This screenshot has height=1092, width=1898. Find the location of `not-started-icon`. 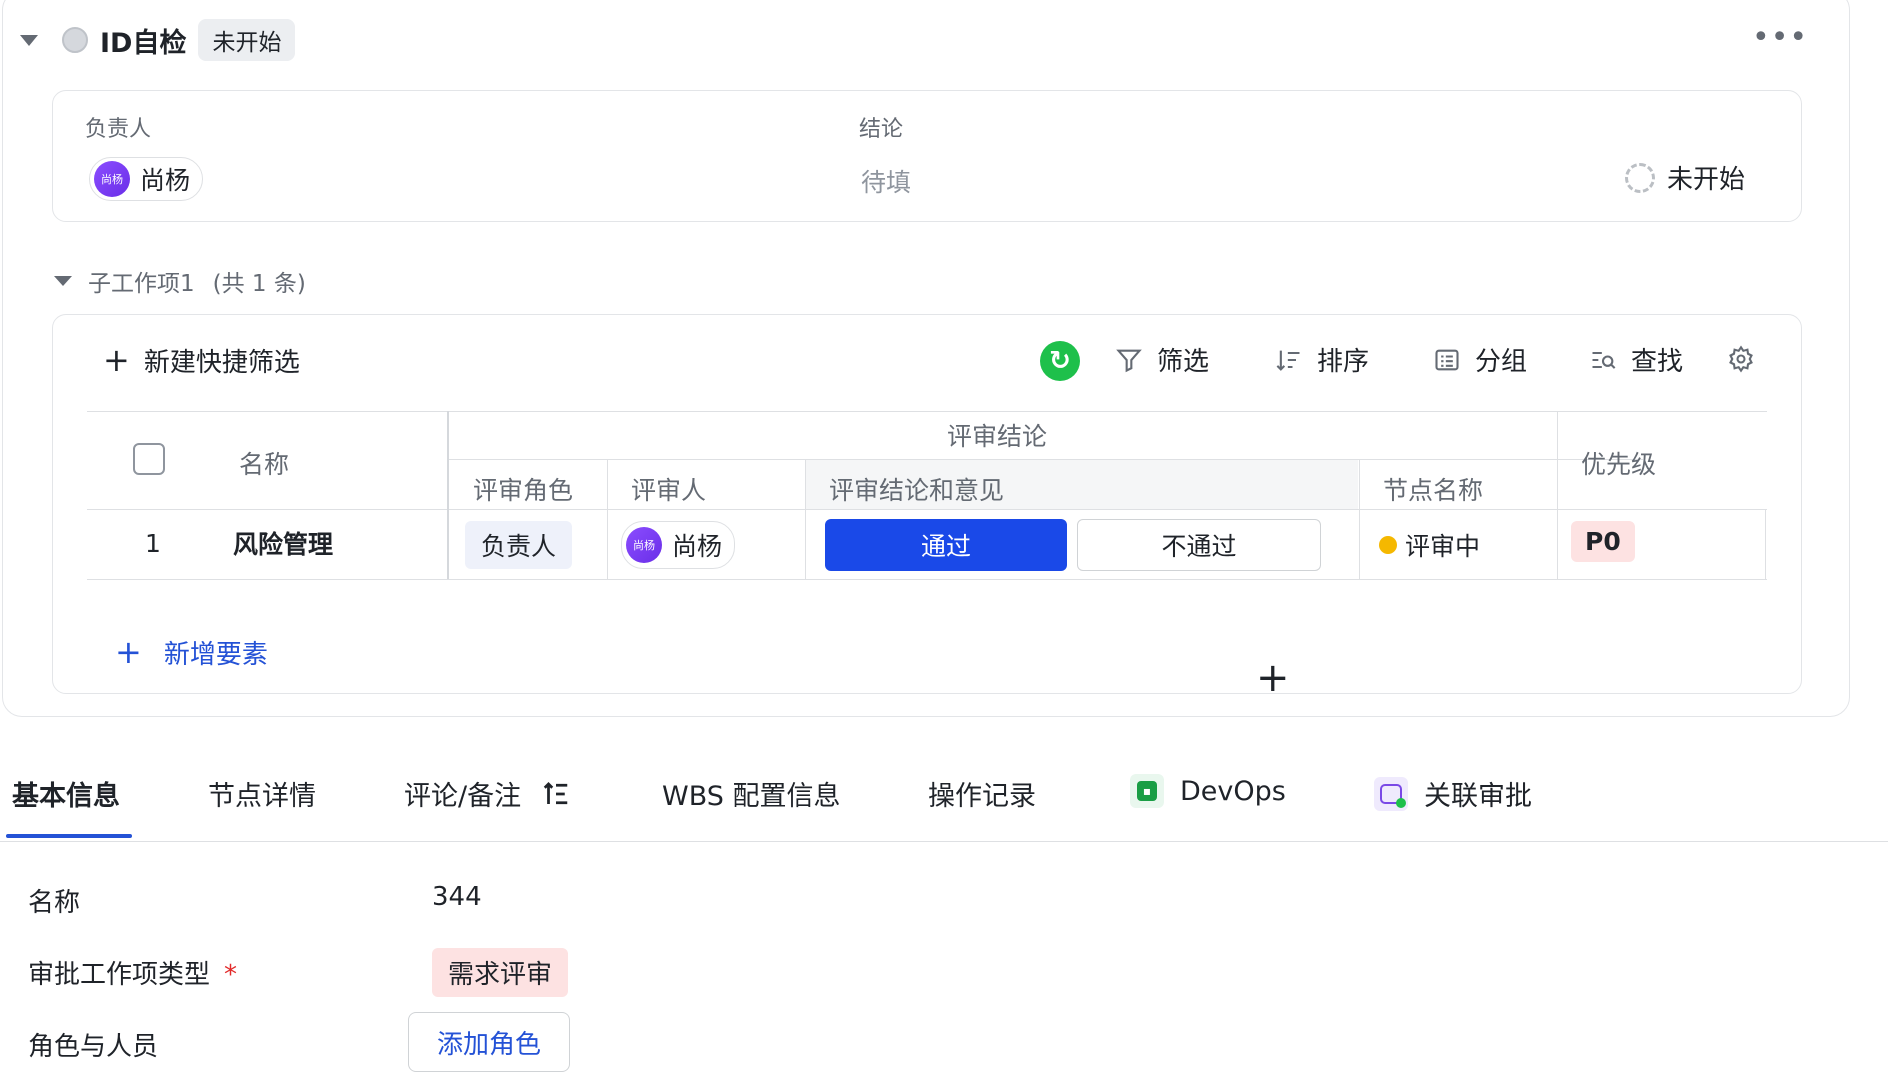

not-started-icon is located at coordinates (1640, 177).